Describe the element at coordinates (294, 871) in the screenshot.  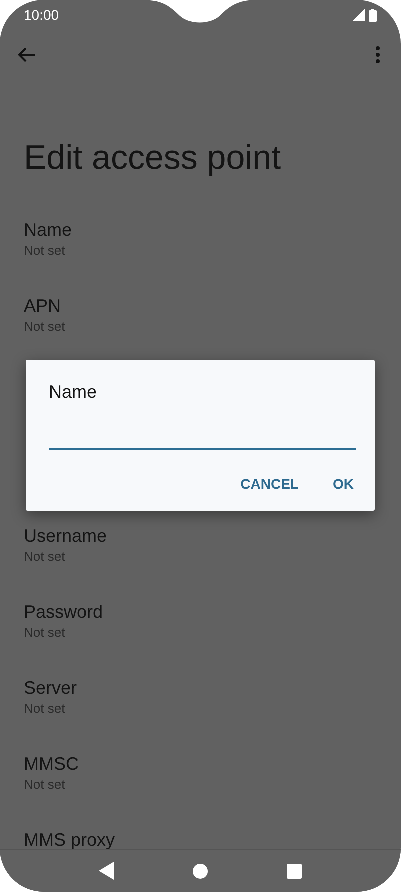
I see `recents-icon` at that location.